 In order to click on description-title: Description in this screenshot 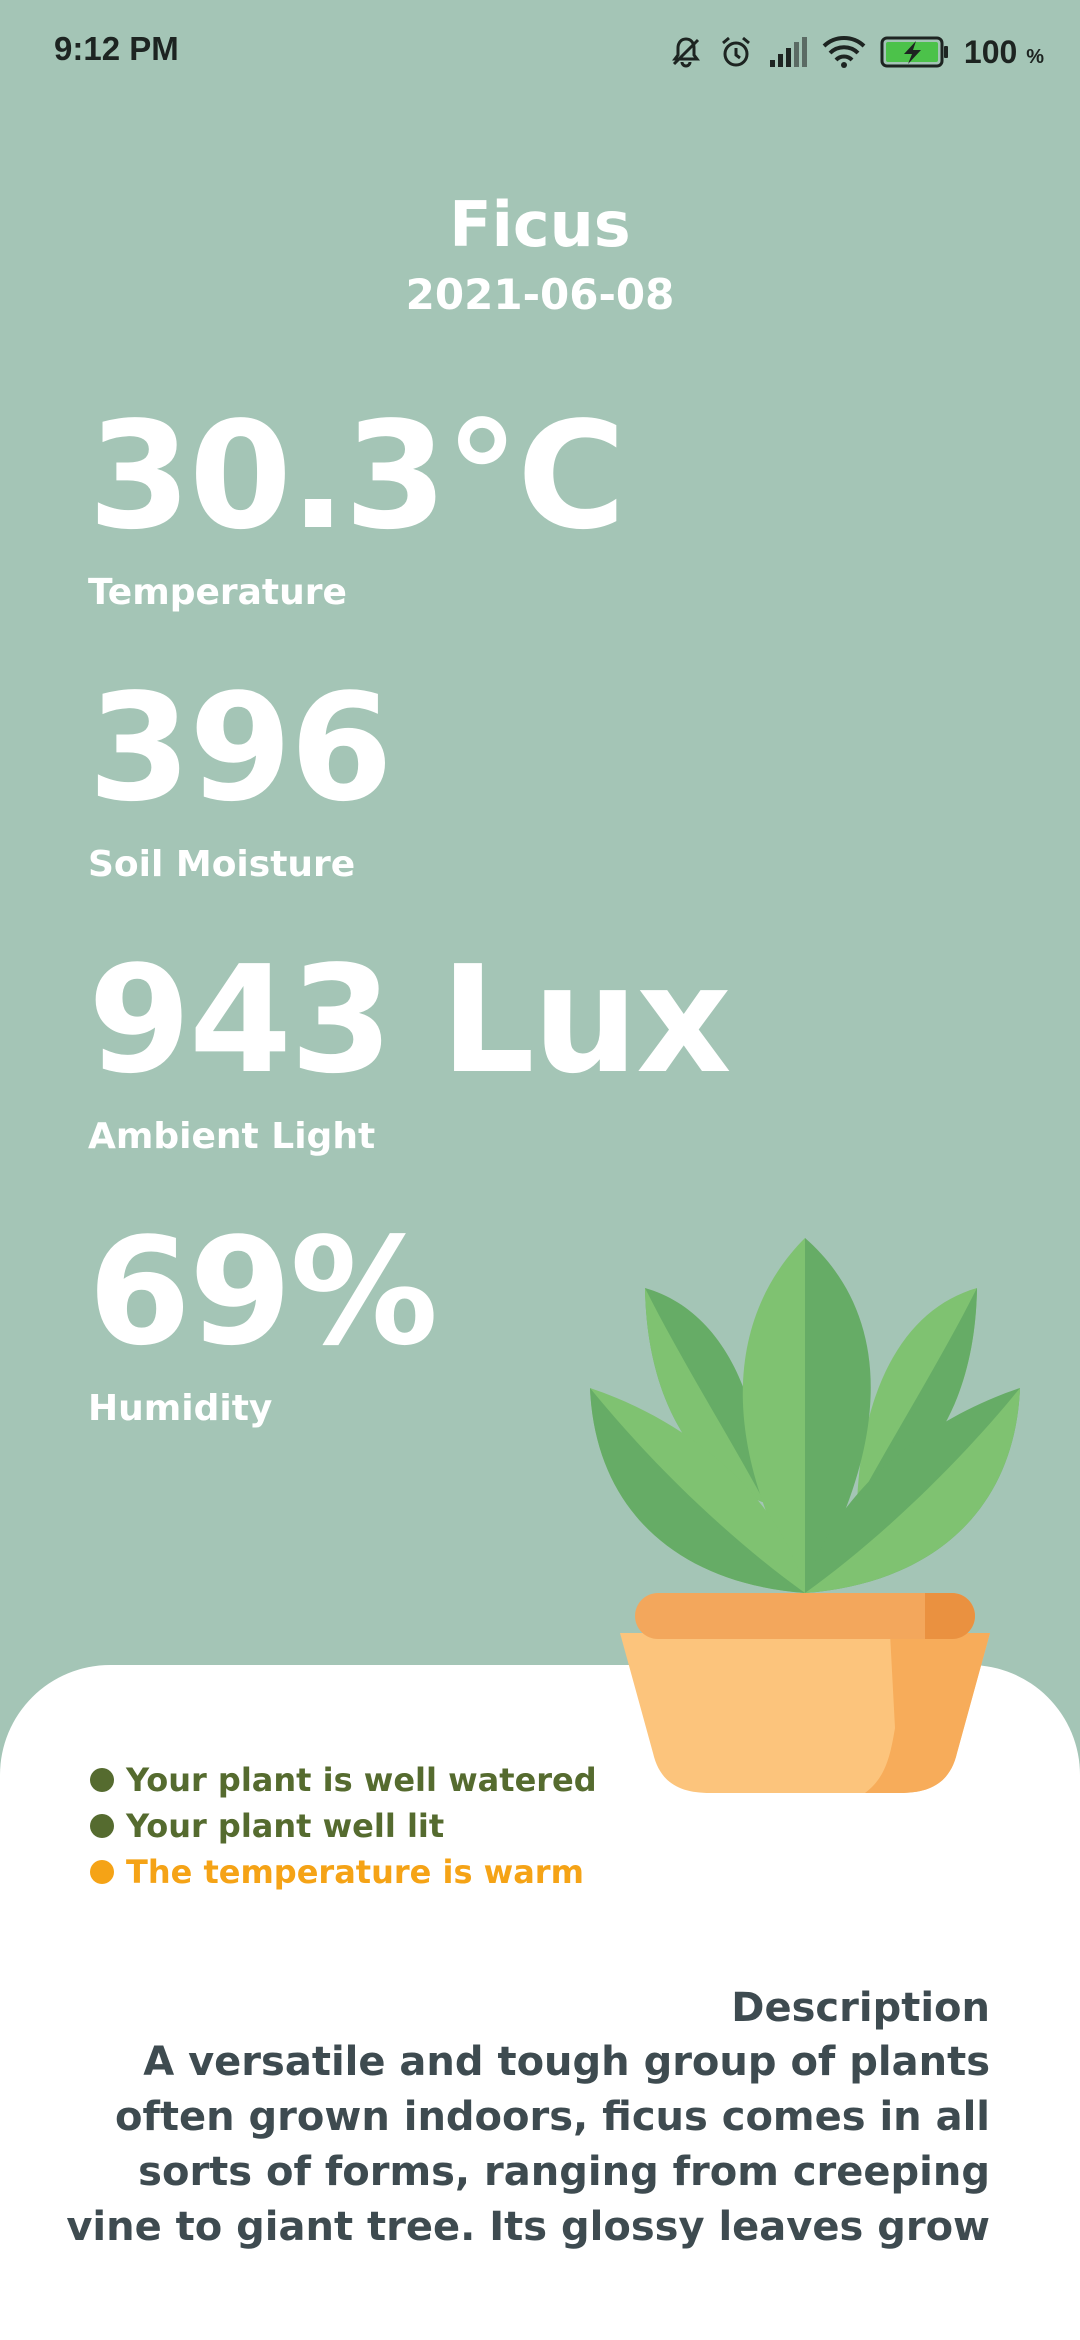, I will do `click(860, 2008)`.